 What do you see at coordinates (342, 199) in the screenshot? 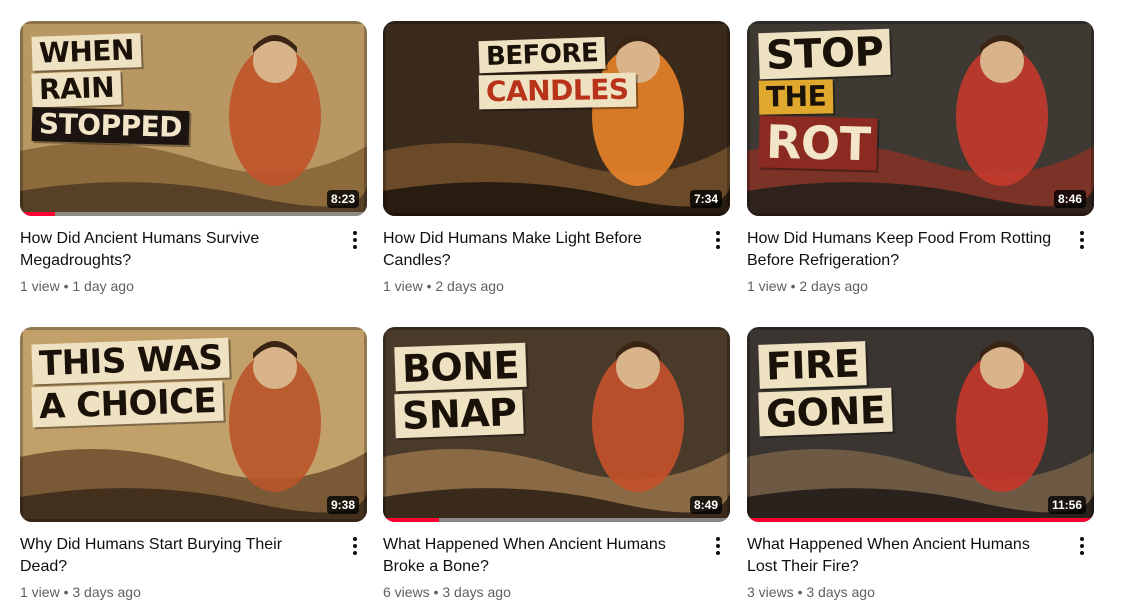
I see `duration-badge: 8:23` at bounding box center [342, 199].